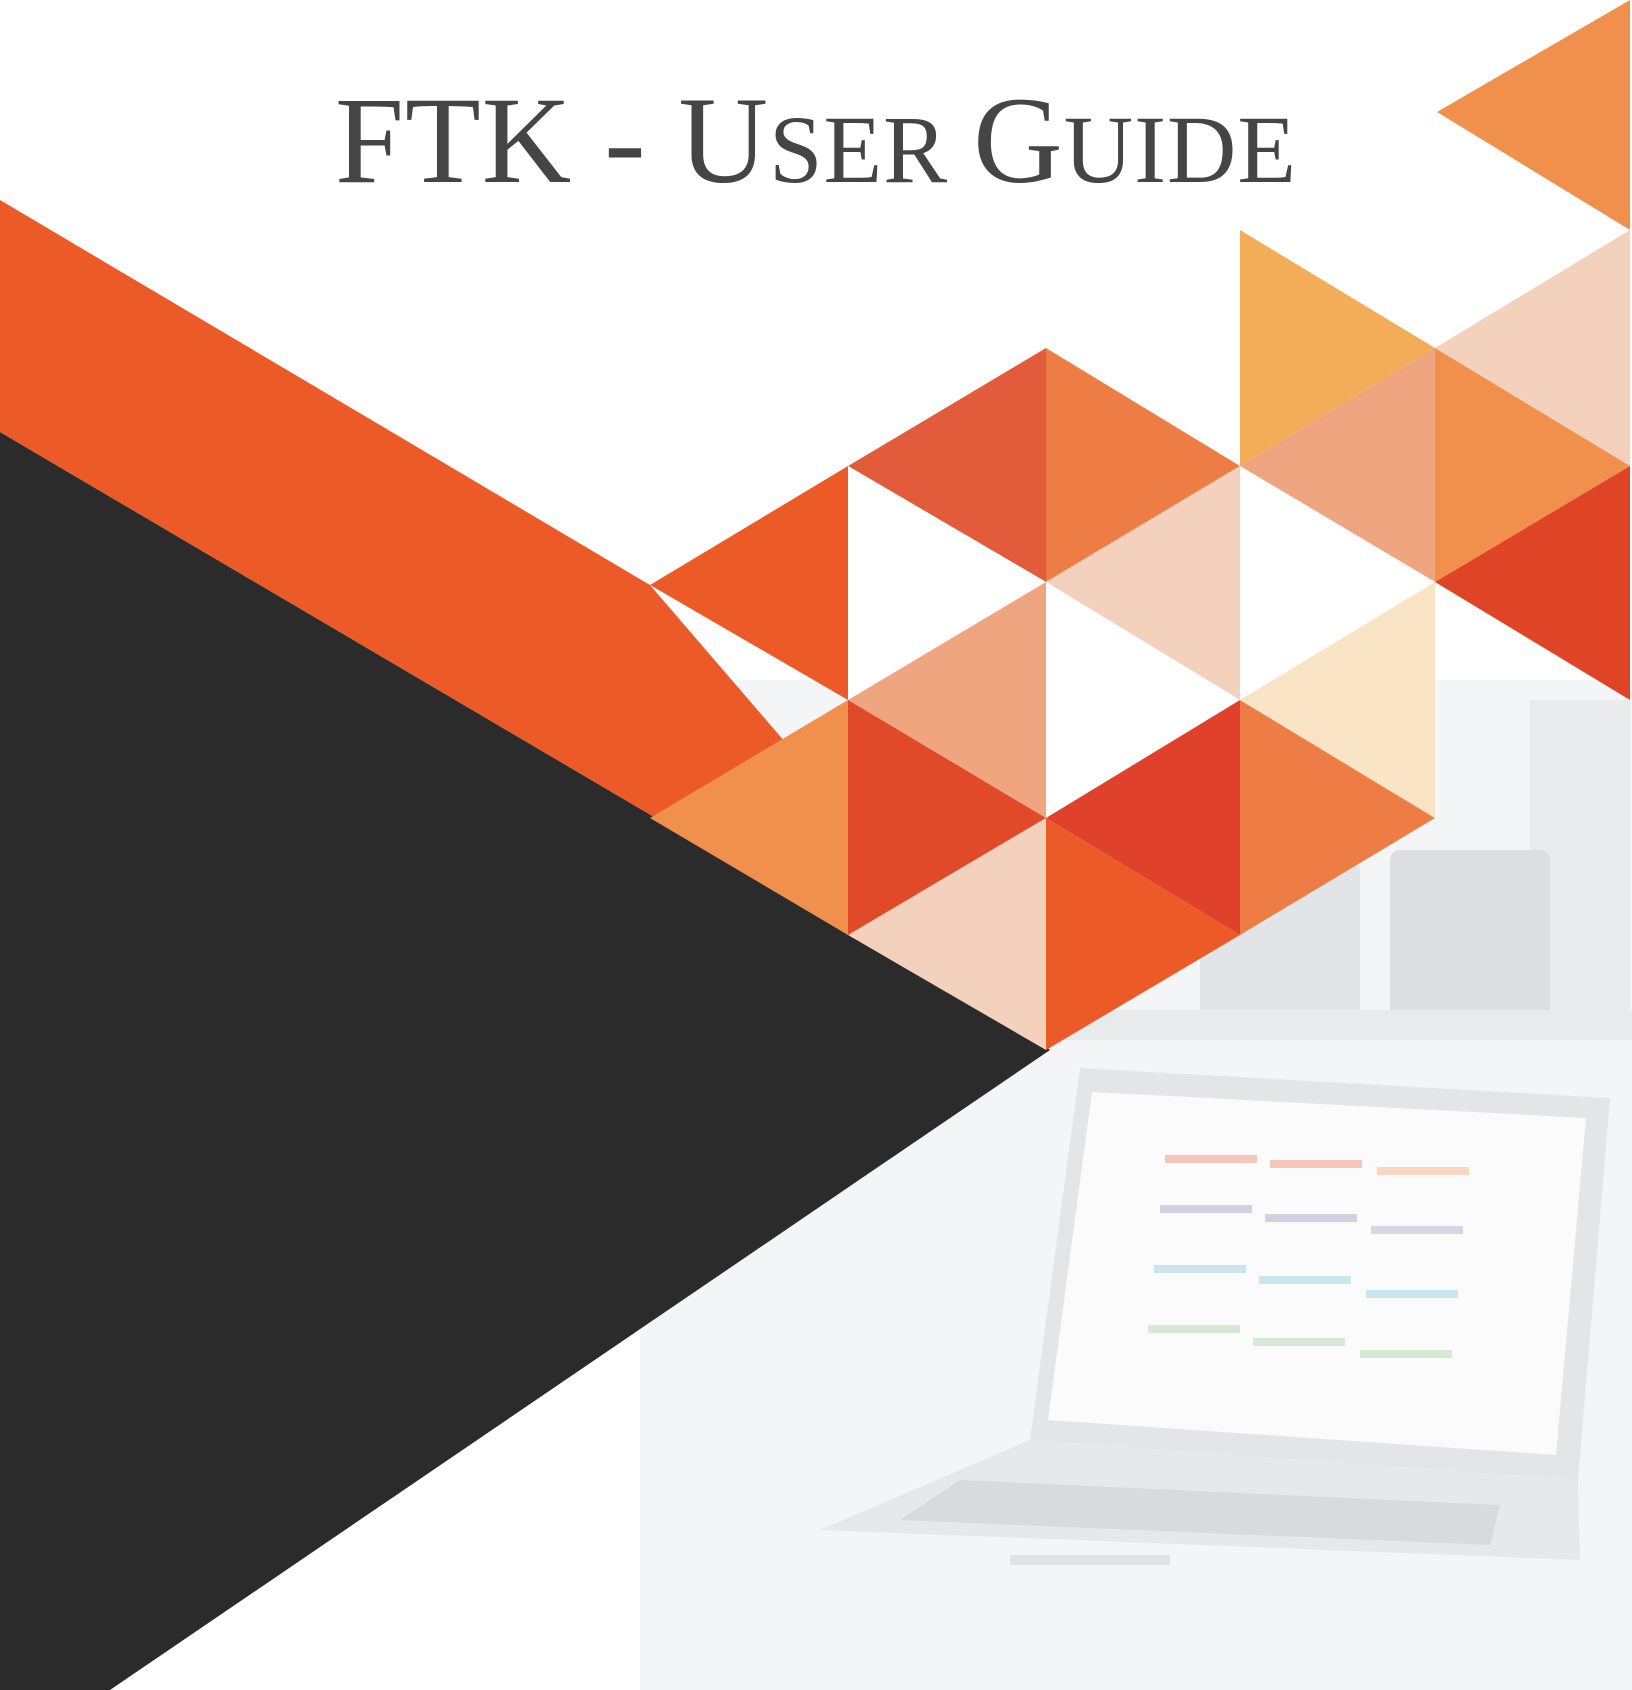 Image resolution: width=1632 pixels, height=1690 pixels. What do you see at coordinates (1180, 149) in the screenshot?
I see `title-part-uide: UIDE` at bounding box center [1180, 149].